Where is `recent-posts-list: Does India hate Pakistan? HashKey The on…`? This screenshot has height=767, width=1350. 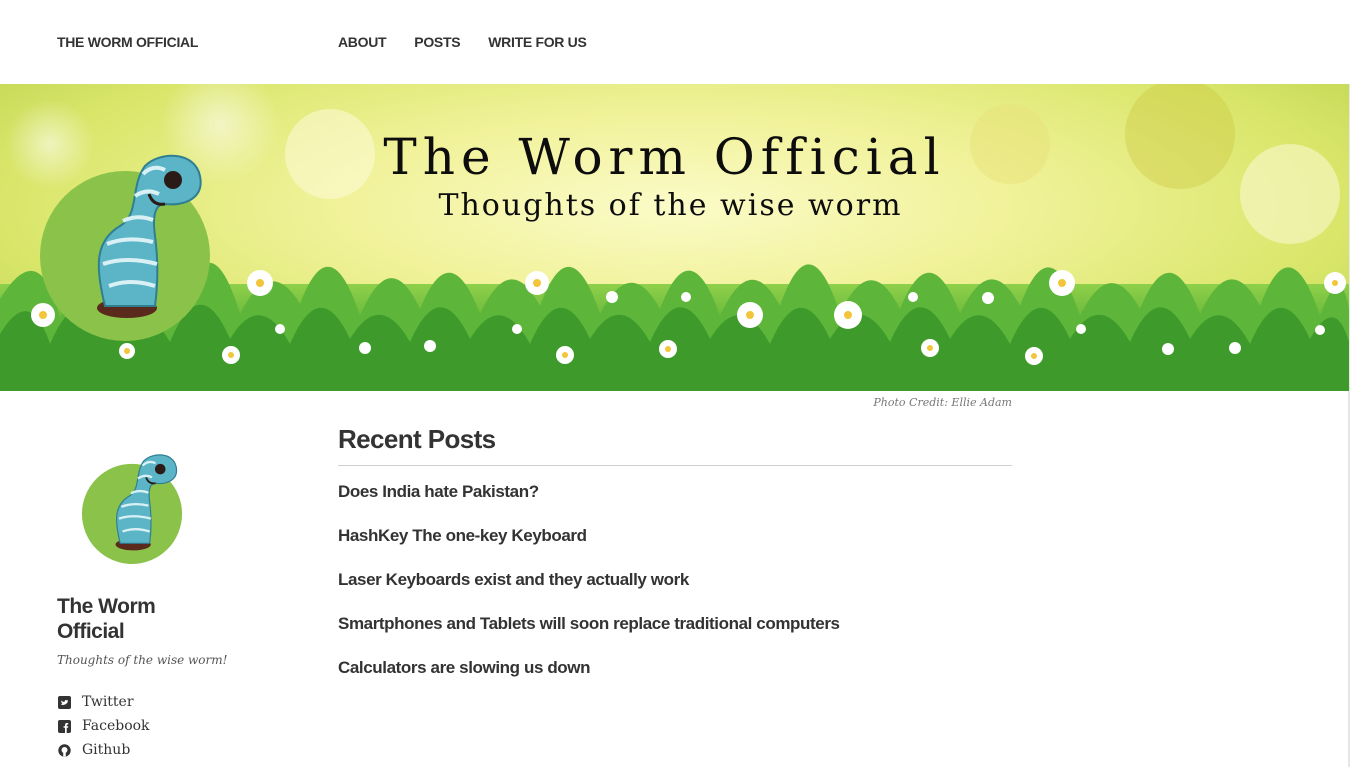
recent-posts-list: Does India hate Pakistan? HashKey The on… is located at coordinates (675, 592).